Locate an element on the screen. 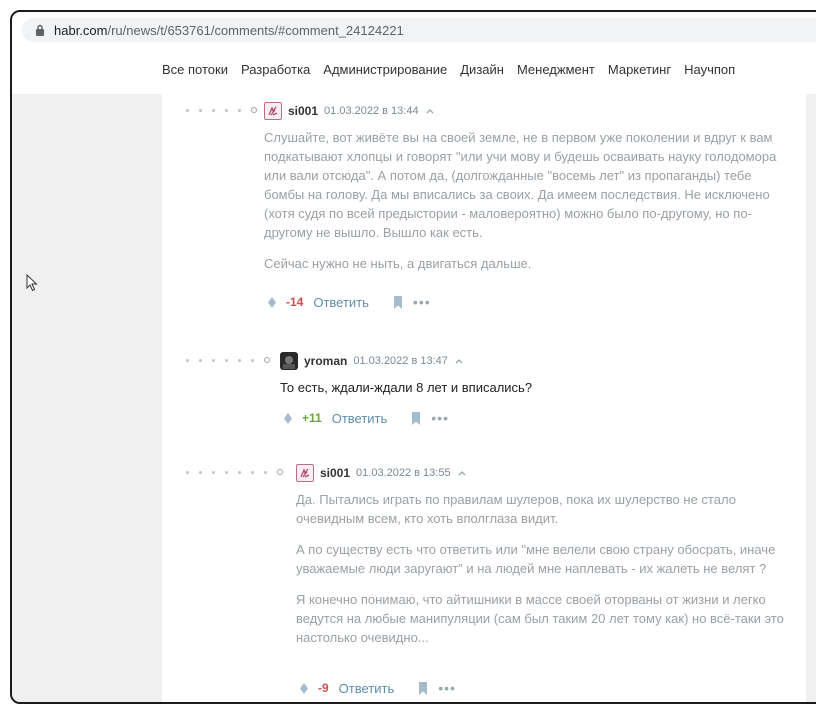  lock-icon is located at coordinates (40, 30).